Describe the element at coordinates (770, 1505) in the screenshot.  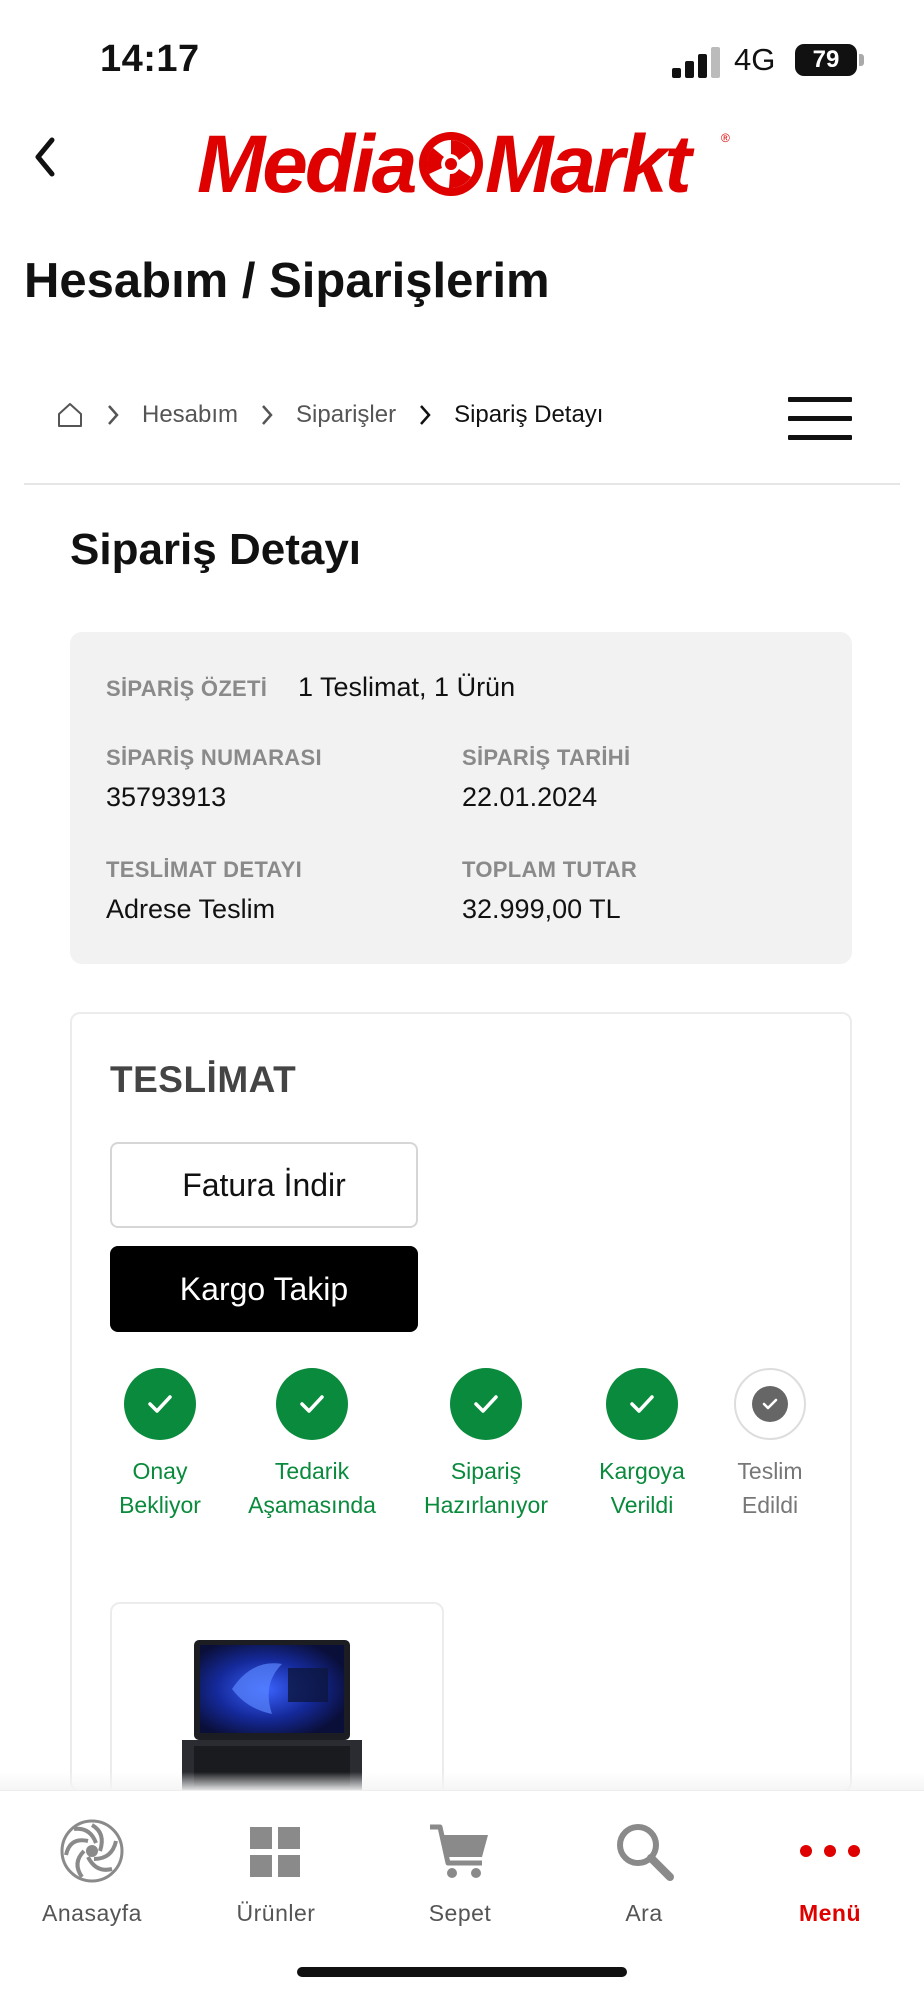
I see `step-label-line: Edildi` at that location.